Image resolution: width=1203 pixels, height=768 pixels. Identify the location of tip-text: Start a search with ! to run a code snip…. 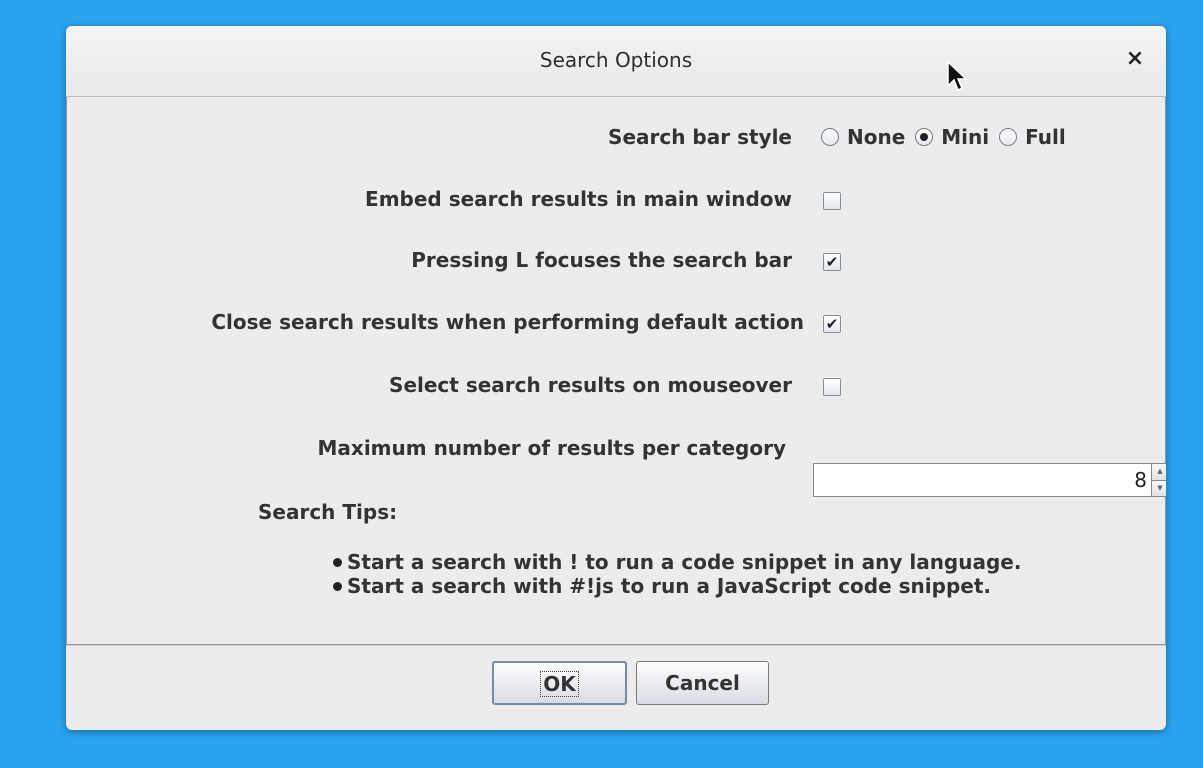
(684, 562).